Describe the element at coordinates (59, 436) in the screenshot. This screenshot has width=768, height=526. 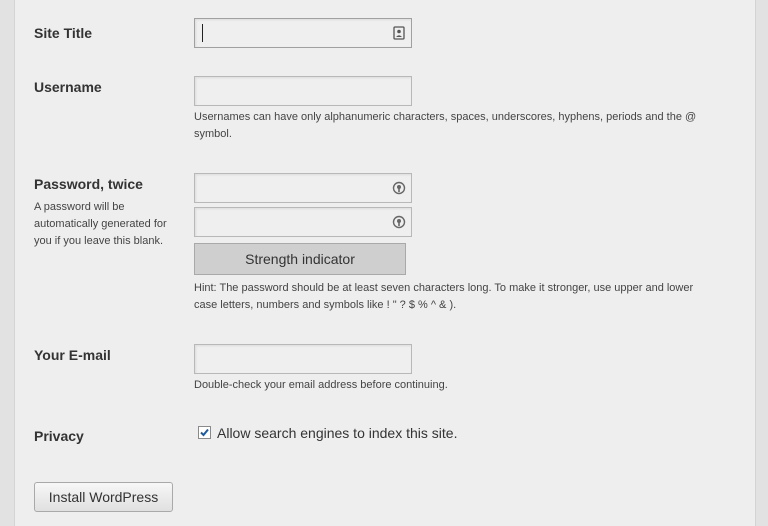
I see `privacy-label: Privacy` at that location.